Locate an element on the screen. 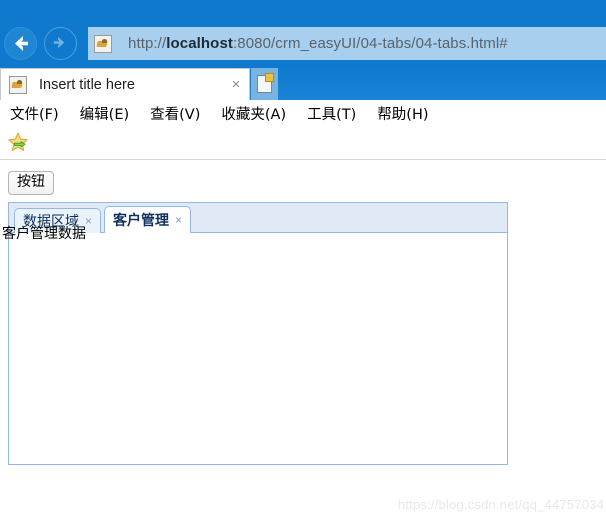 Image resolution: width=606 pixels, height=524 pixels. new-tab-button is located at coordinates (264, 84).